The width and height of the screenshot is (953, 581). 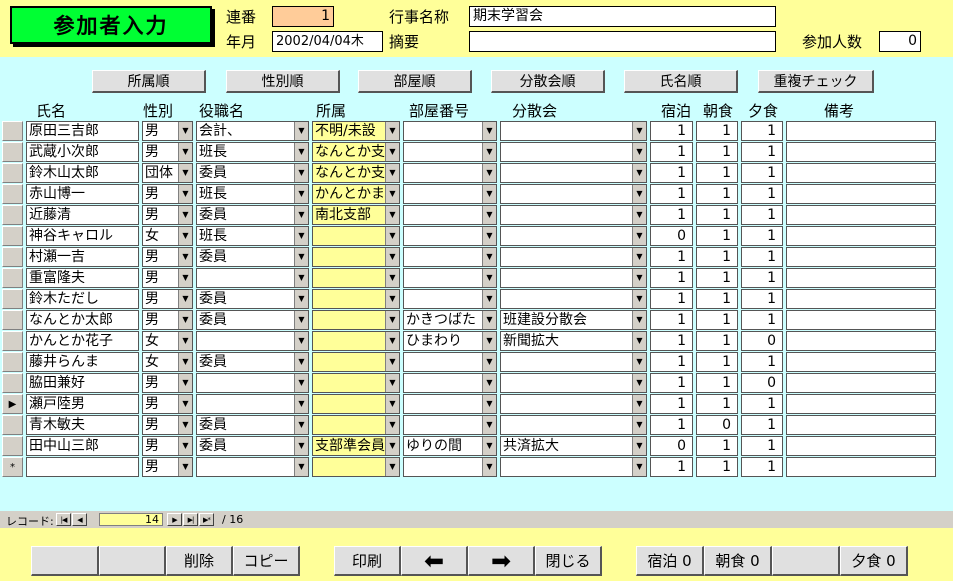 I want to click on prev-arrow-icon: ⬅, so click(x=434, y=561).